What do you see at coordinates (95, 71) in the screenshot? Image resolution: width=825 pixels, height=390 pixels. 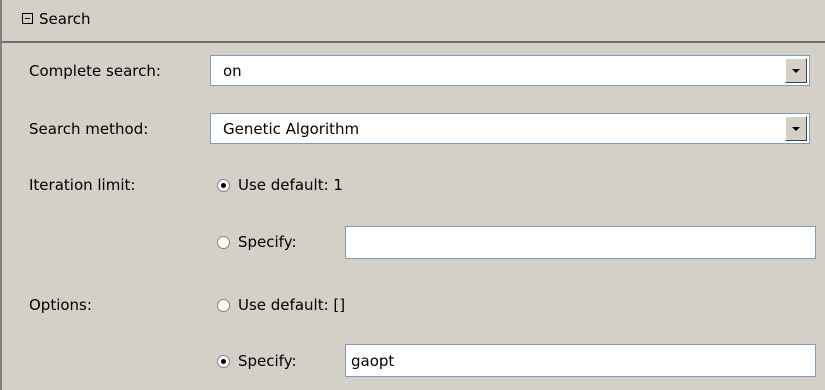 I see `complete-search-label: Complete search:` at bounding box center [95, 71].